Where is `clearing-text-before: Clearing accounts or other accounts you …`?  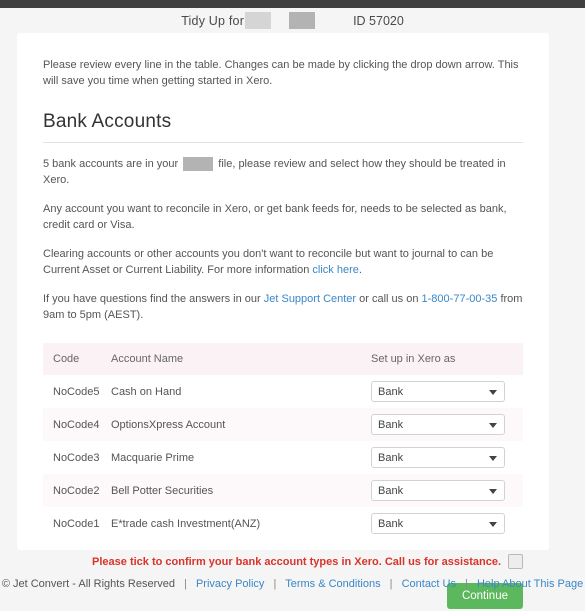
clearing-text-before: Clearing accounts or other accounts you … is located at coordinates (268, 262).